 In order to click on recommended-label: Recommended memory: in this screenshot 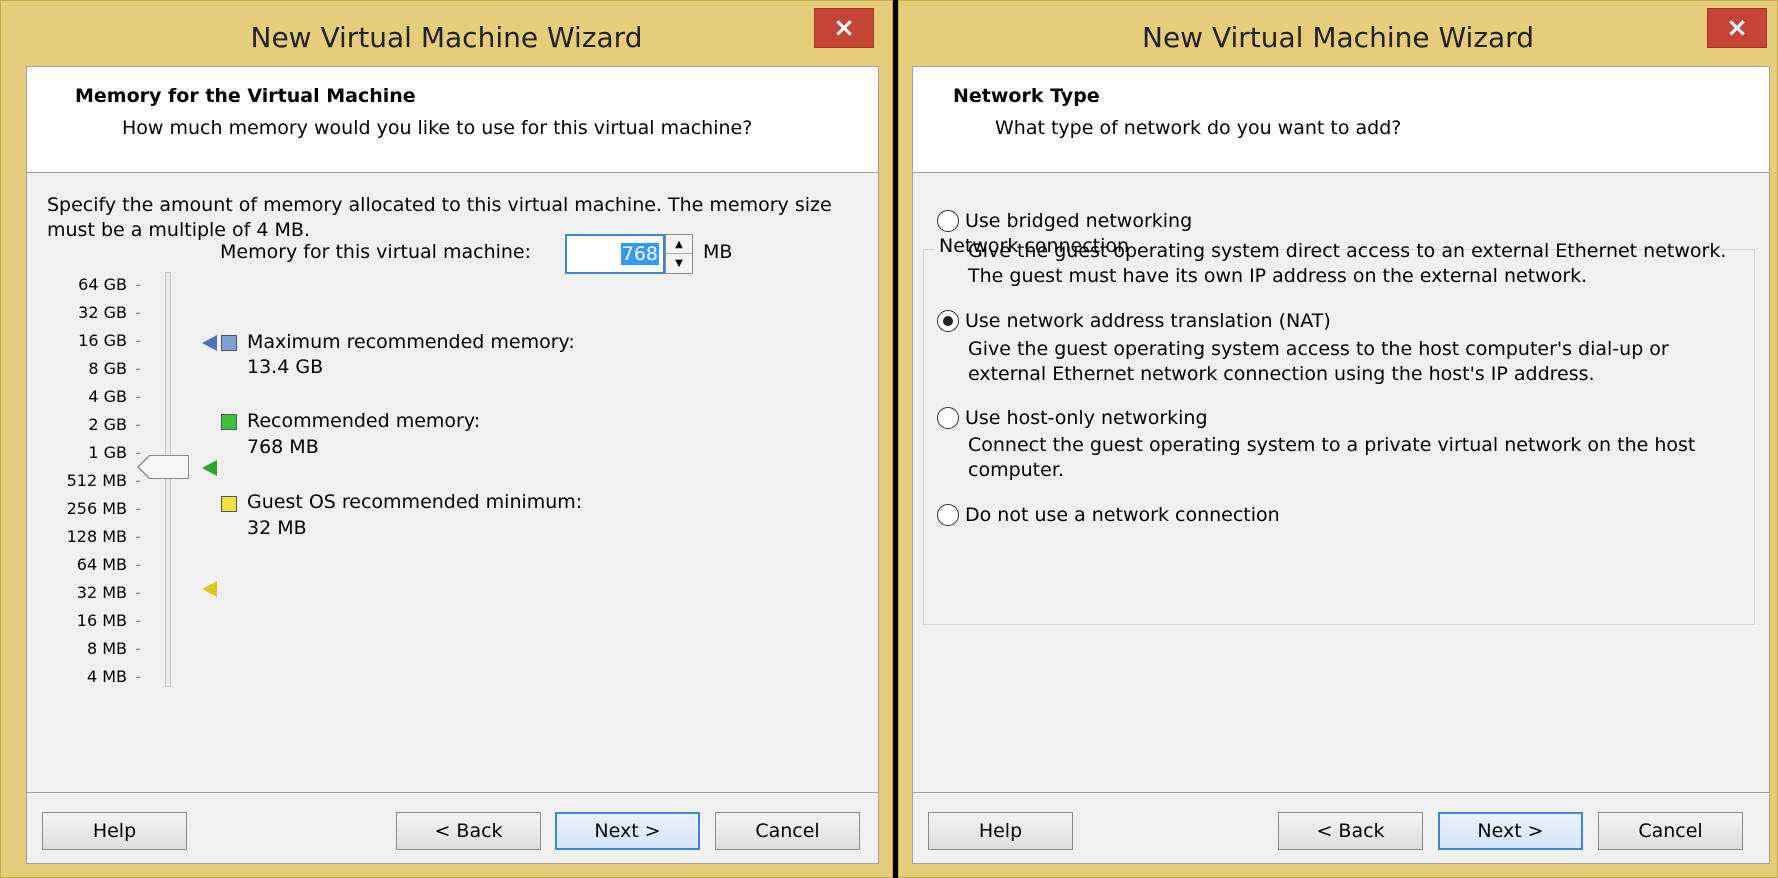, I will do `click(364, 421)`.